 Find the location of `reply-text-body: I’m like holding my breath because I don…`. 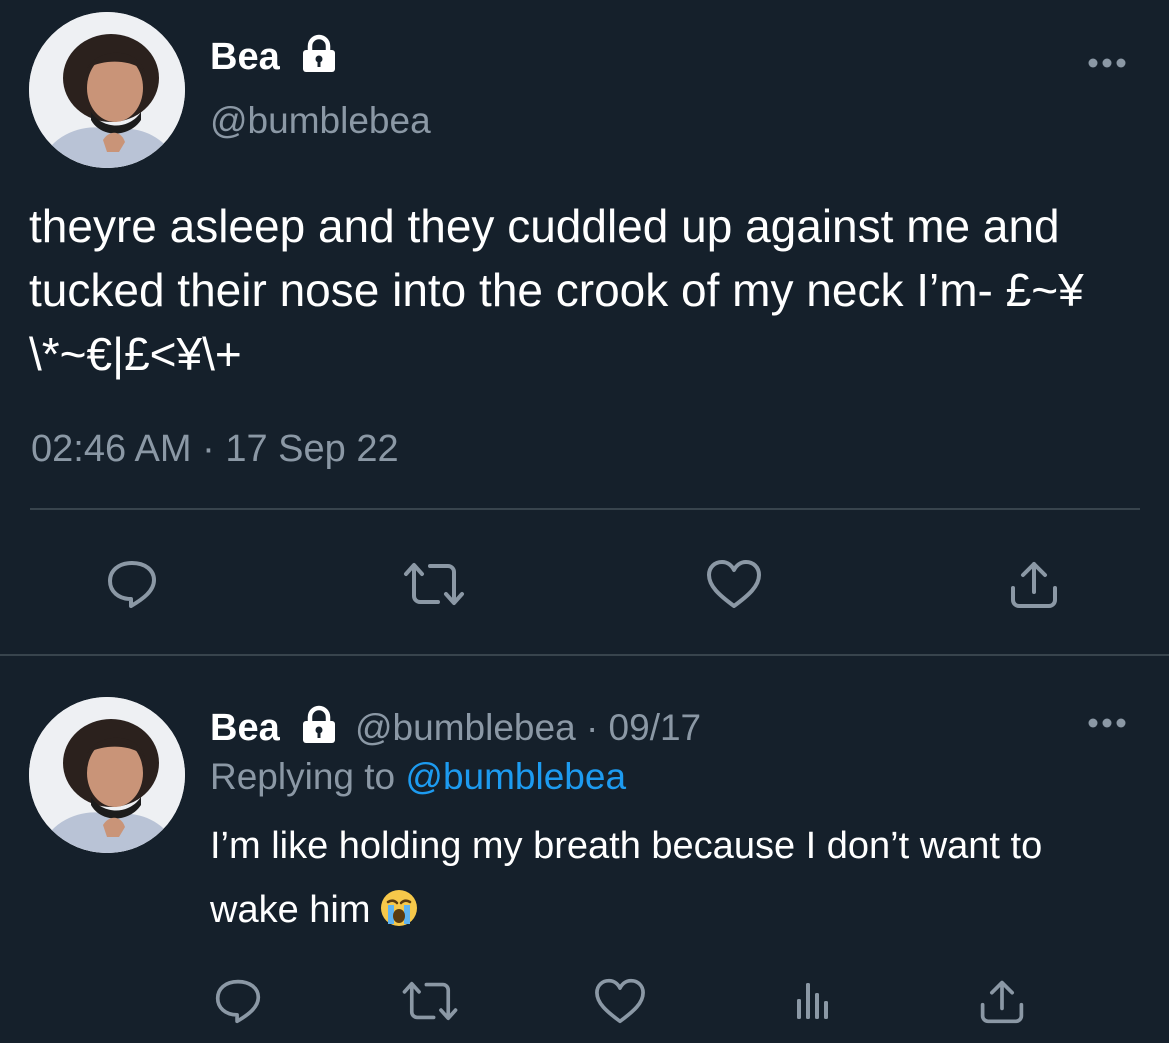

reply-text-body: I’m like holding my breath because I don… is located at coordinates (626, 878).